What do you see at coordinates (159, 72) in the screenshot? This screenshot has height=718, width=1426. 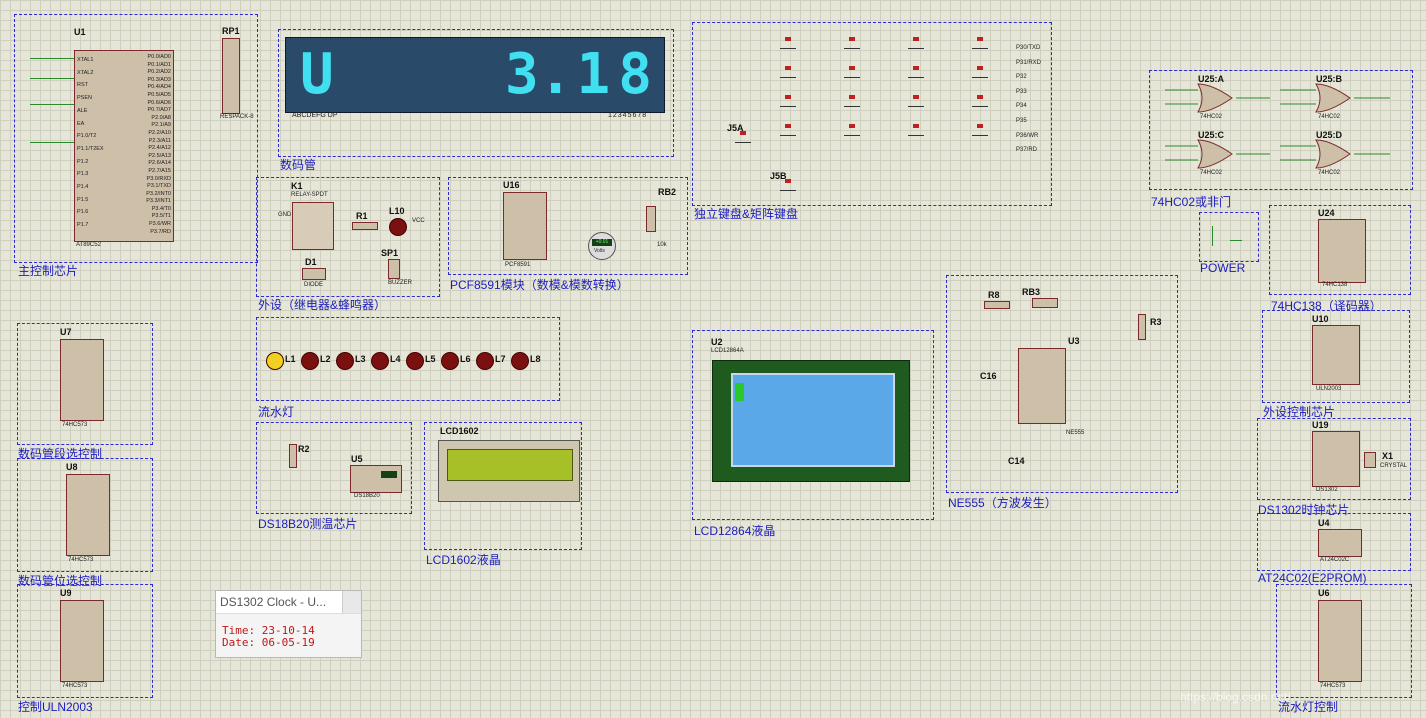 I see `u1-right-pin: P0.2/AD2` at bounding box center [159, 72].